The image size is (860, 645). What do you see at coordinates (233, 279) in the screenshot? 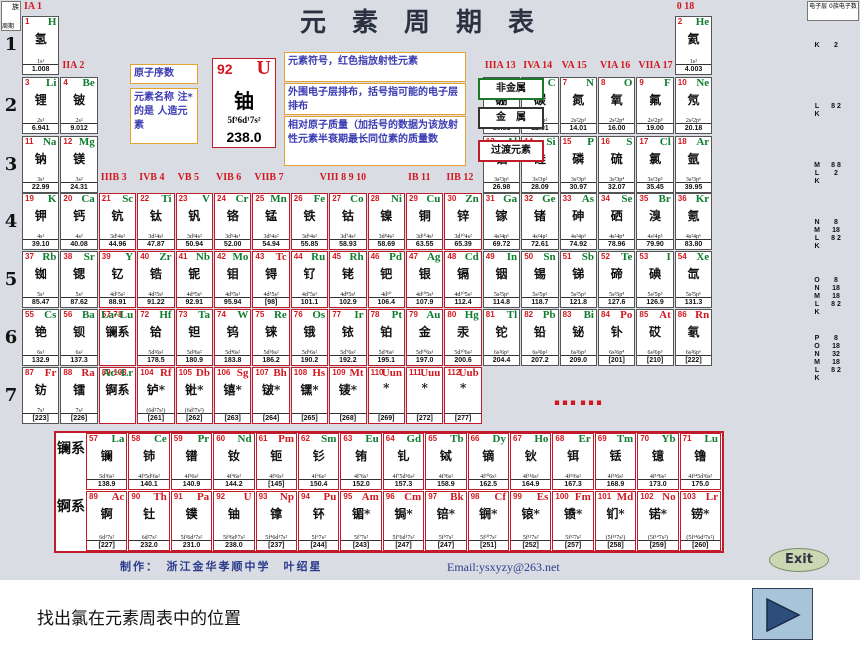
I see `element-cell-mo: 42 Mo 钼 4d⁵5s¹ 95.94` at bounding box center [233, 279].